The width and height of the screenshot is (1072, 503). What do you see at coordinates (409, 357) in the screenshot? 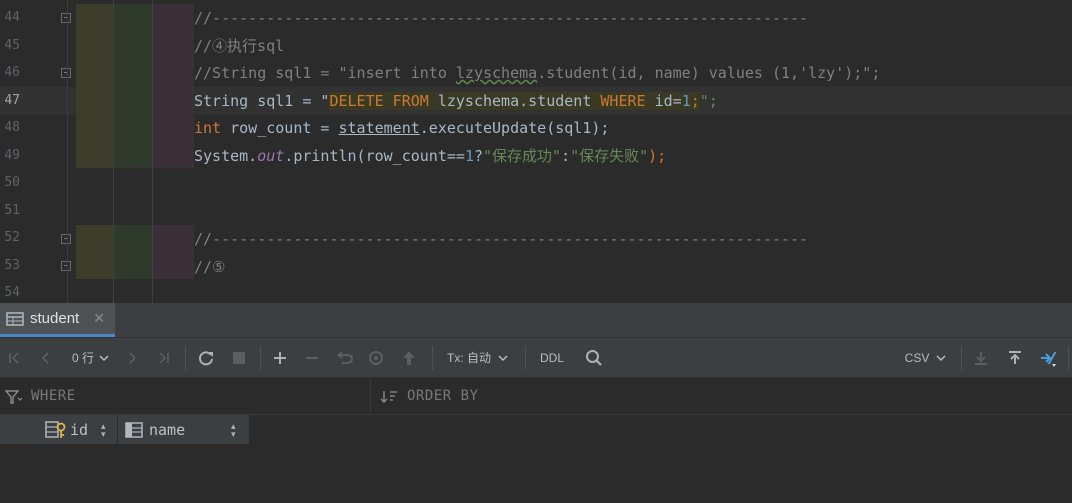
I see `submit-icon` at bounding box center [409, 357].